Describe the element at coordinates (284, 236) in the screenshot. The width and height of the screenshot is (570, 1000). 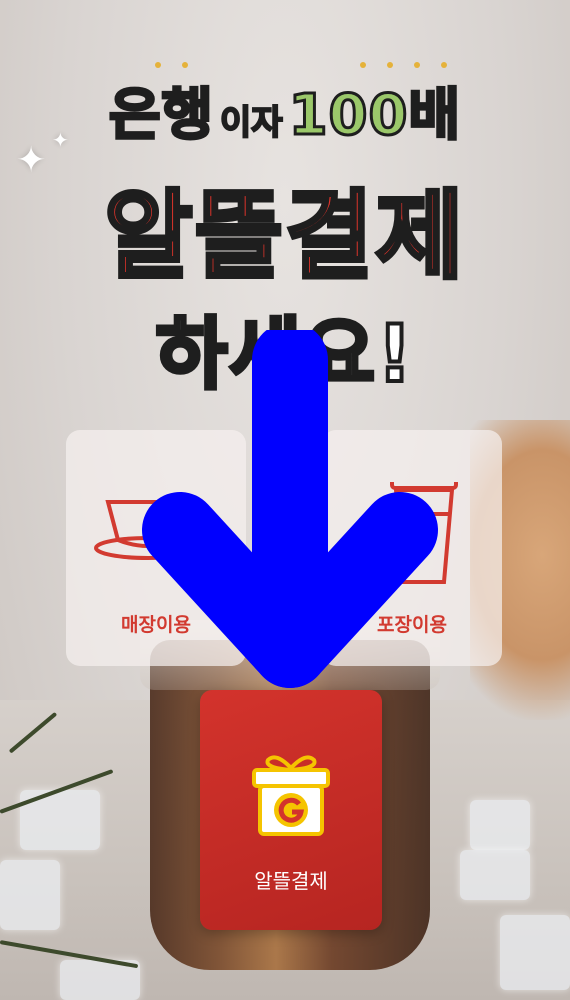
I see `headline-smart-pay: 알뜰결제` at that location.